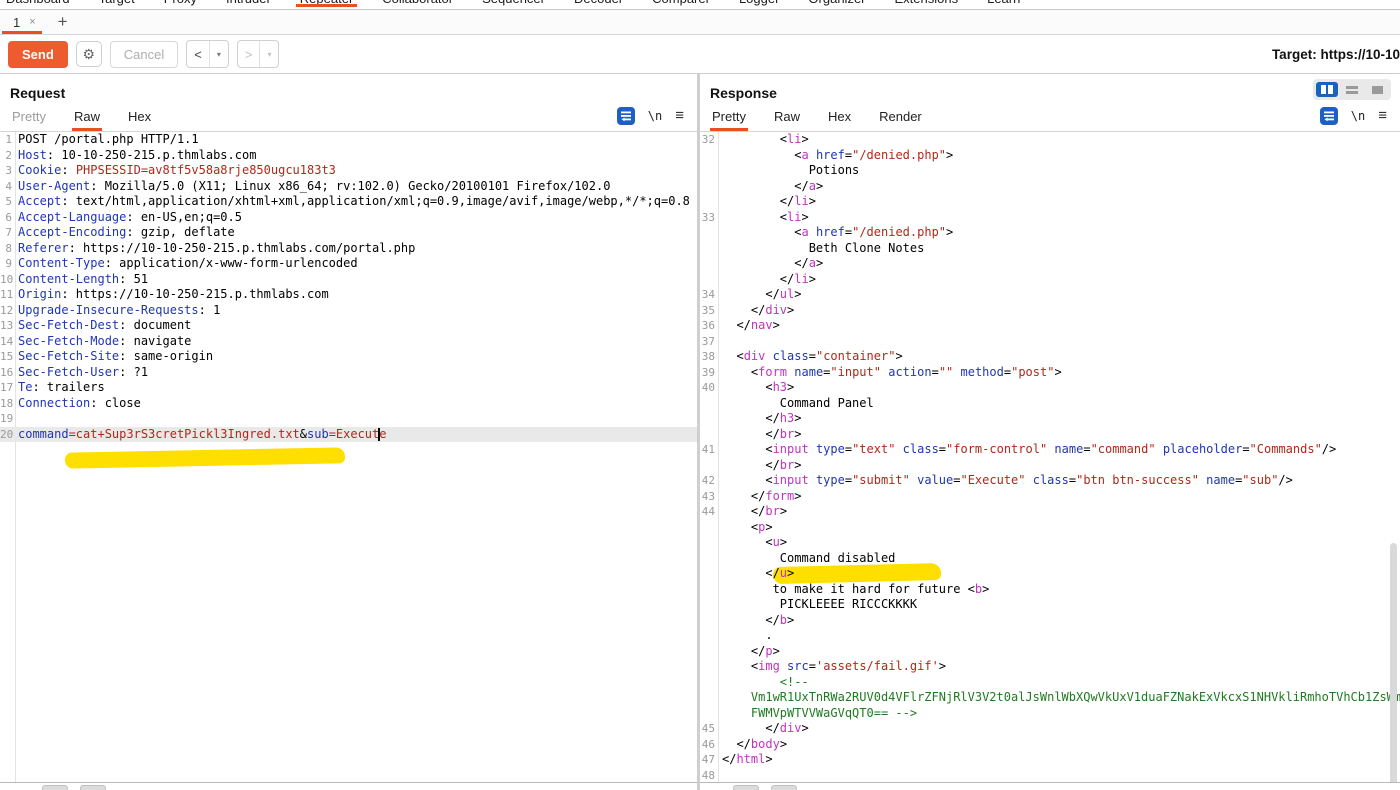 The width and height of the screenshot is (1400, 790). Describe the element at coordinates (7, 294) in the screenshot. I see `line-number: 11` at that location.